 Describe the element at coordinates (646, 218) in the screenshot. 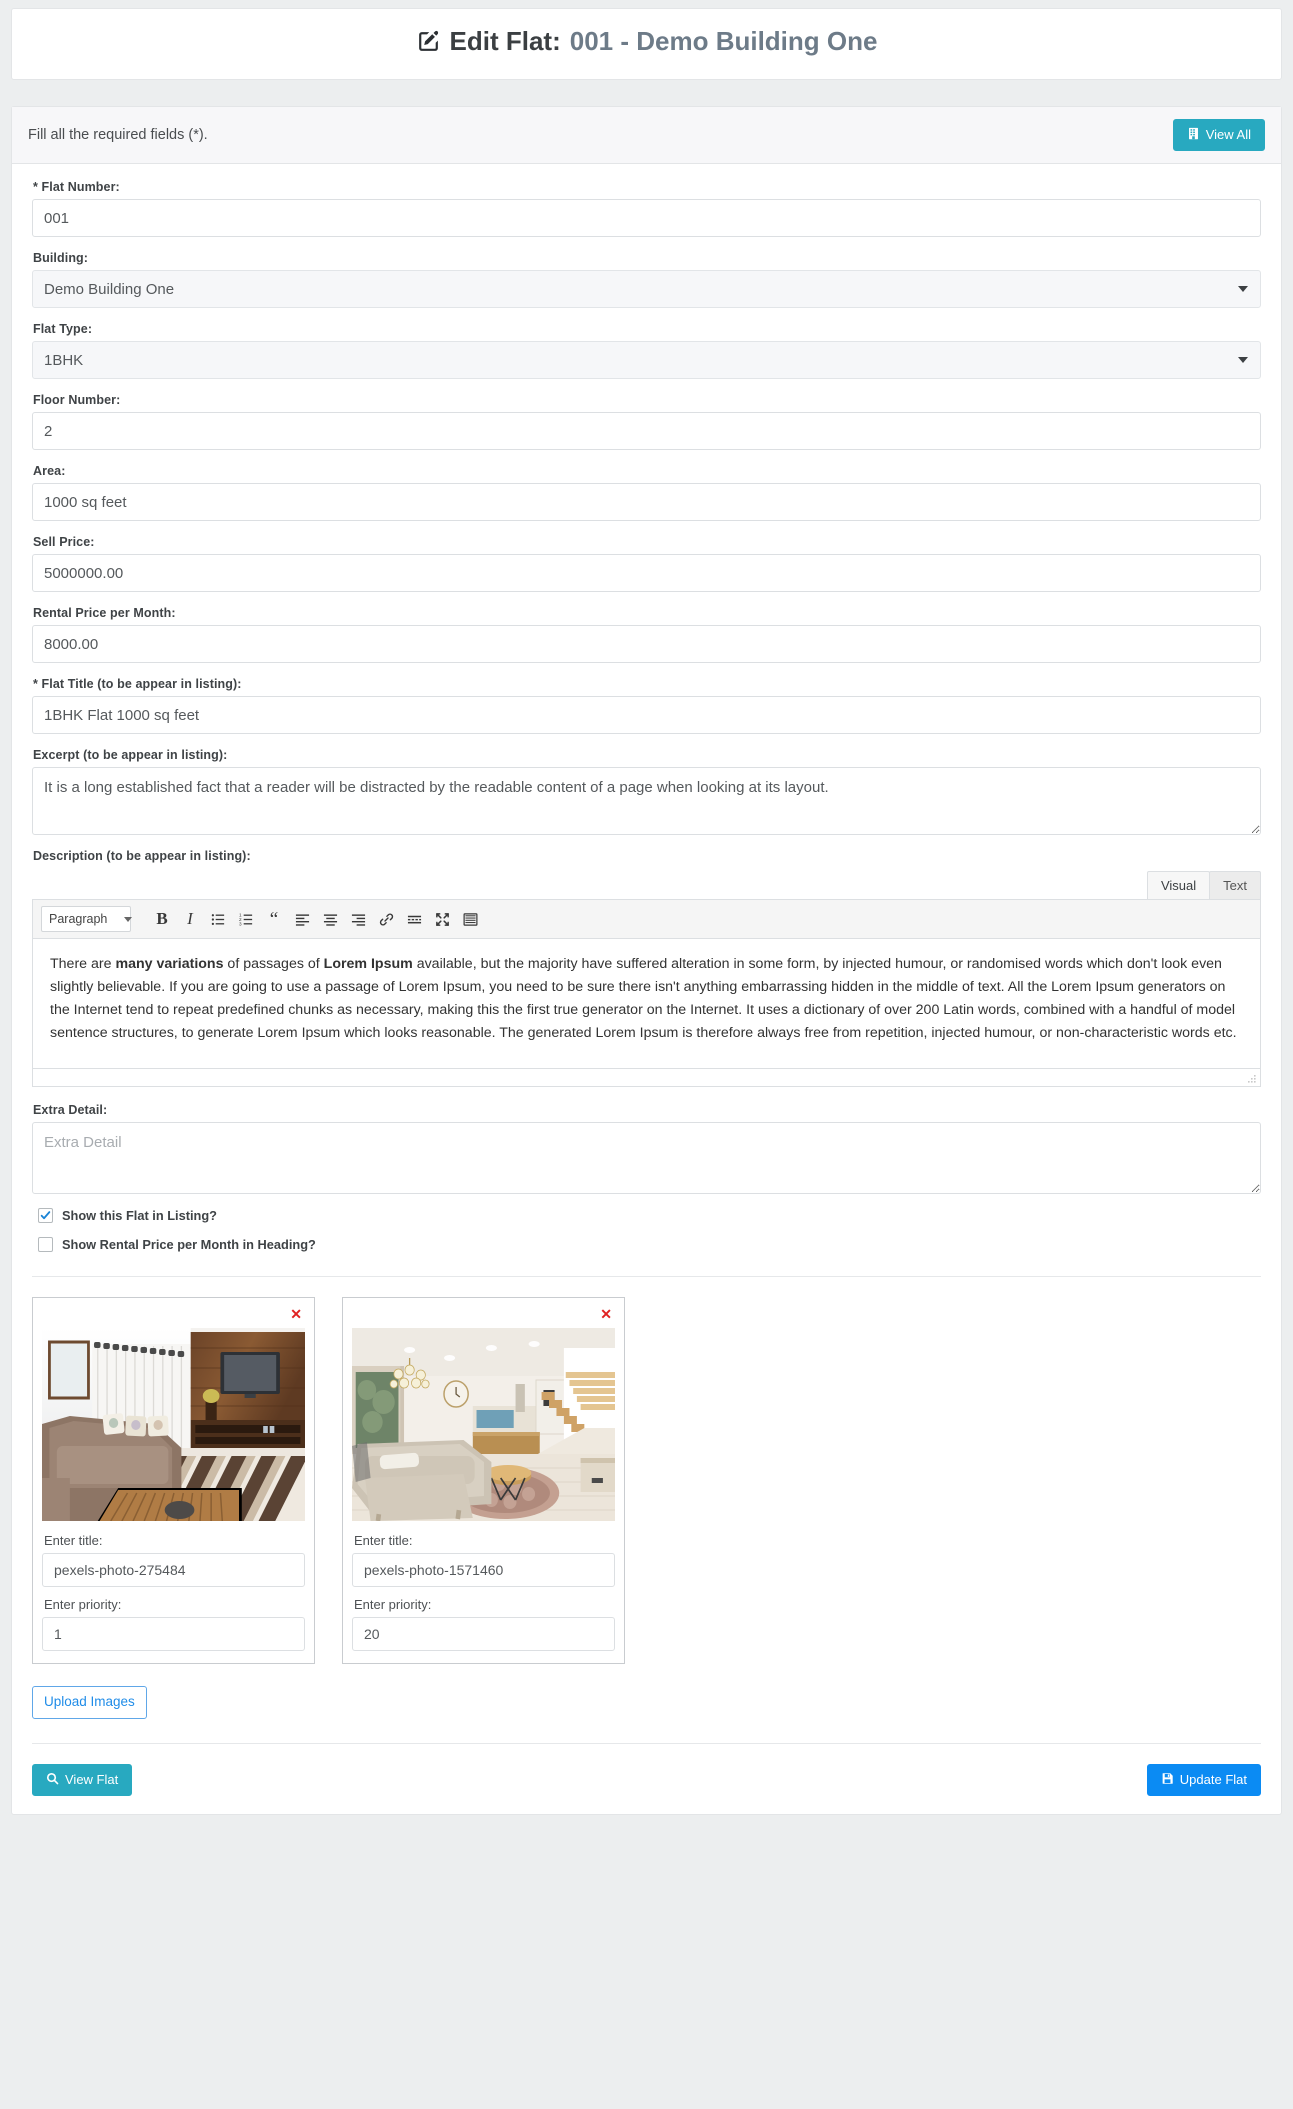

I see `flat-number-input` at that location.